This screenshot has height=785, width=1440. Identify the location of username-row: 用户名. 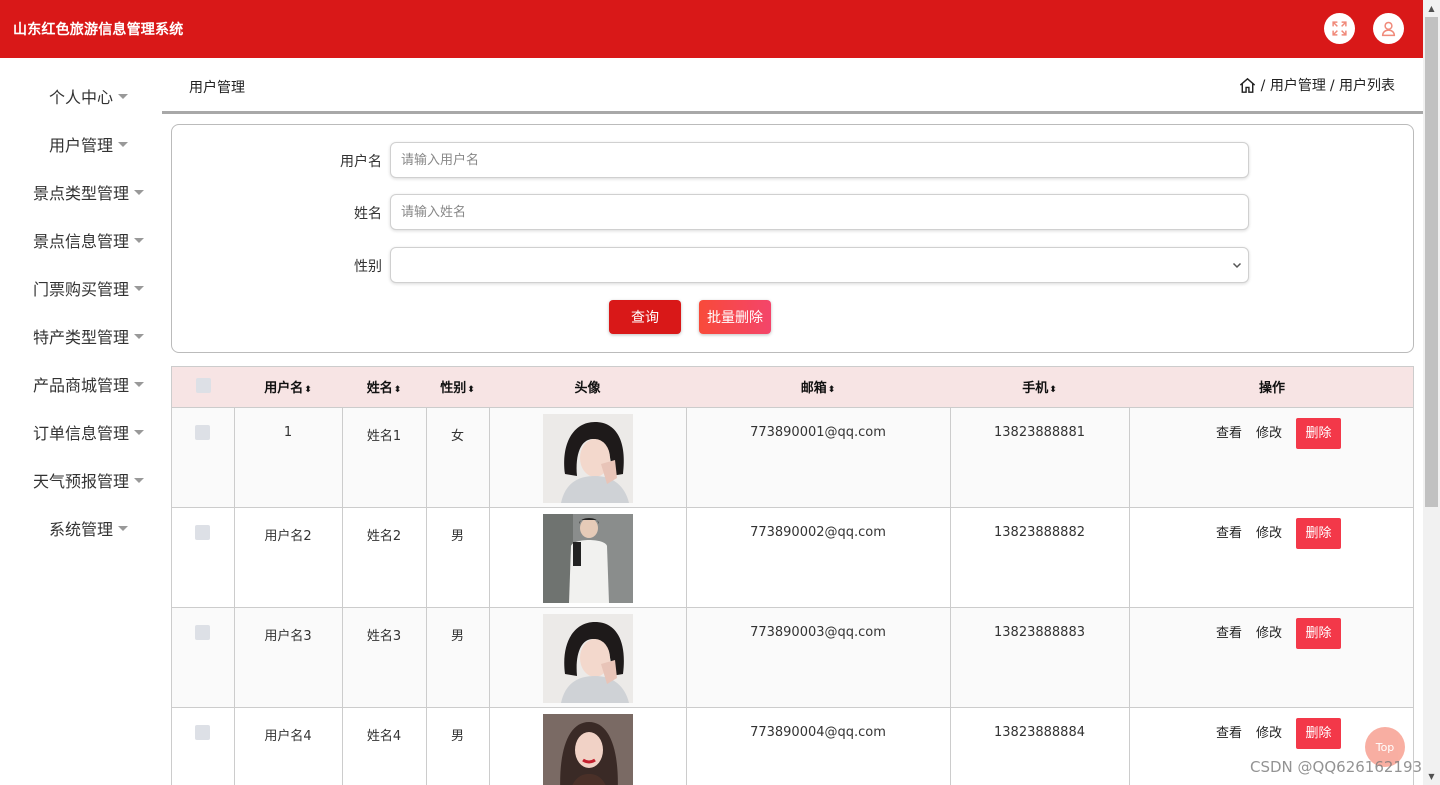
(792, 160).